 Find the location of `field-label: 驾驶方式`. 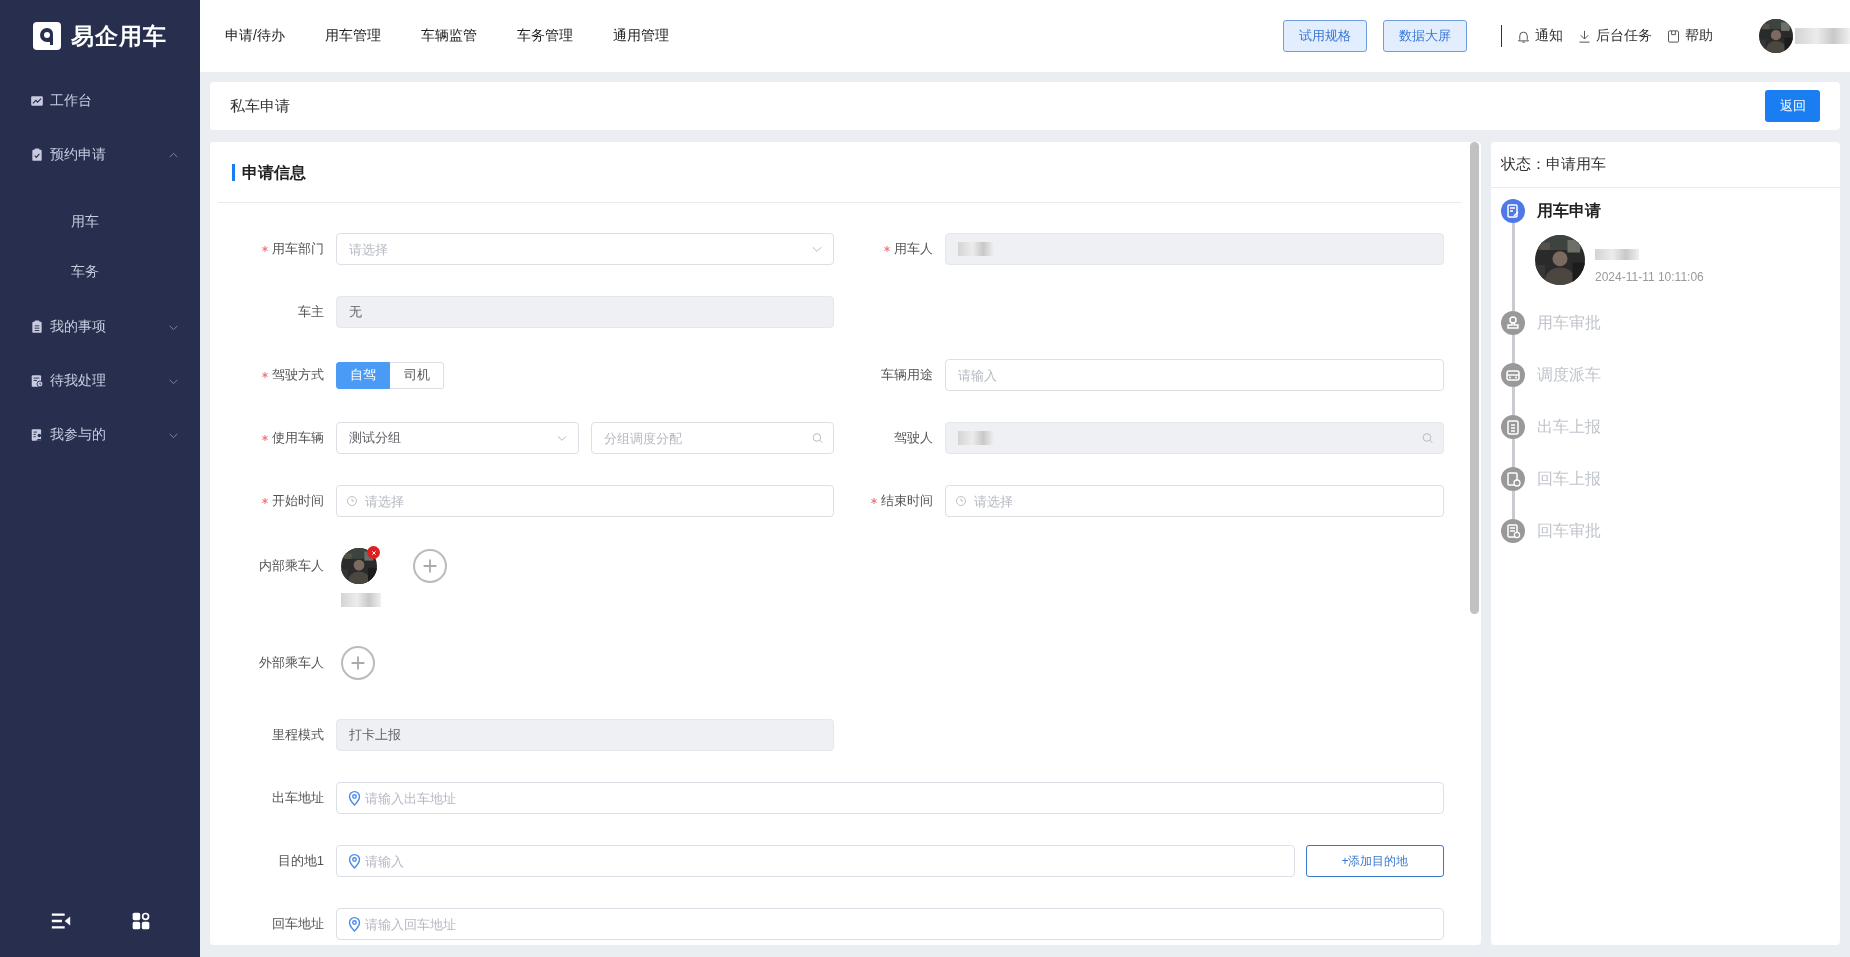

field-label: 驾驶方式 is located at coordinates (298, 375).